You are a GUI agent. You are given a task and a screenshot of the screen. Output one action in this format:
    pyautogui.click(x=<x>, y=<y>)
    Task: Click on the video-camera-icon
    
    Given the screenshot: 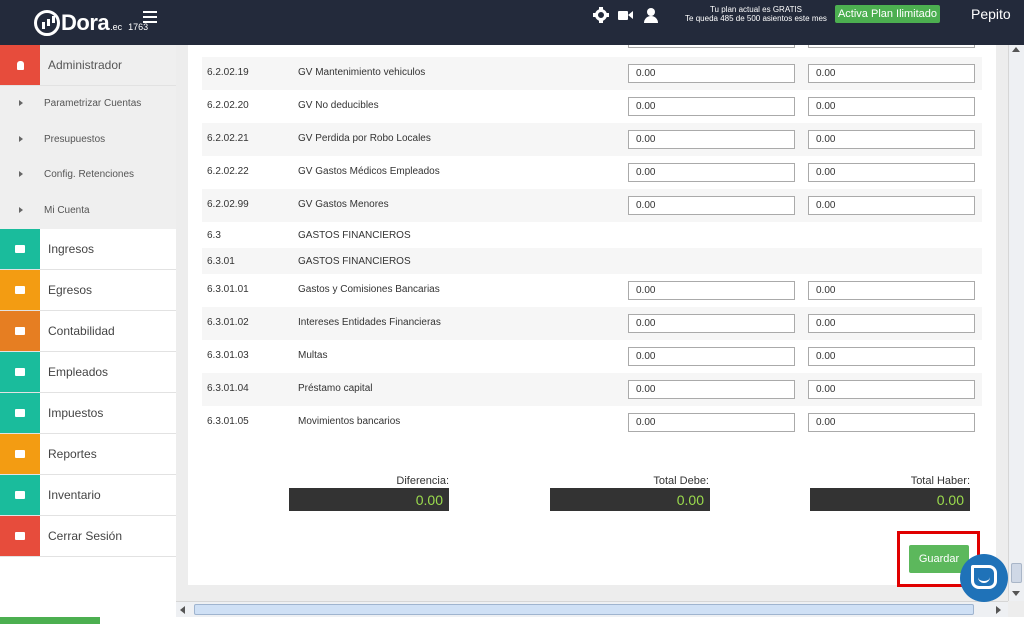 What is the action you would take?
    pyautogui.click(x=626, y=15)
    